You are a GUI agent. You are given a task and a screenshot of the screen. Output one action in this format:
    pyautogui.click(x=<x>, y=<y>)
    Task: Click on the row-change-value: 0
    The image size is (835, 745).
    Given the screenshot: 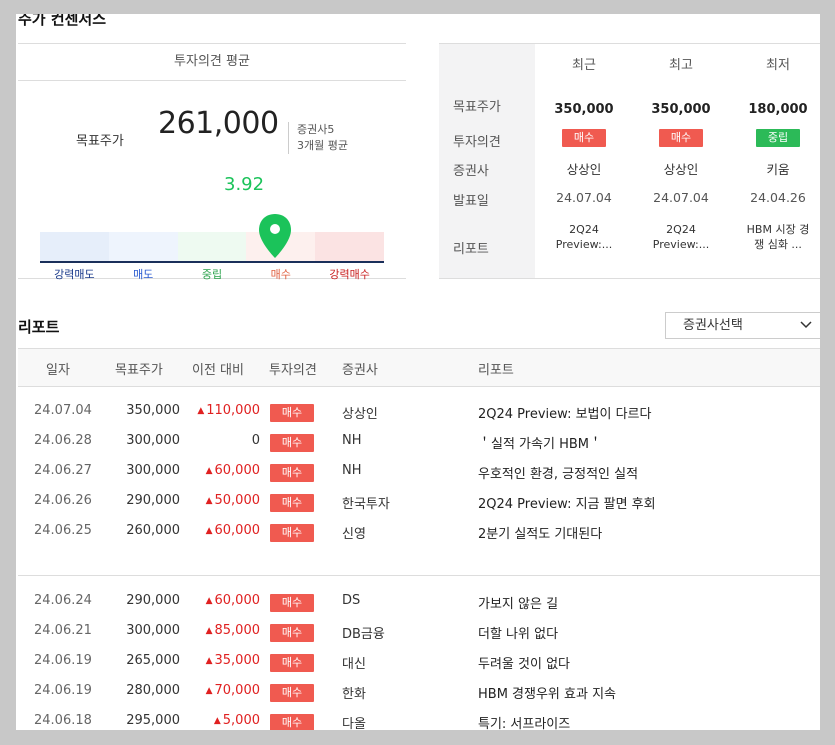 What is the action you would take?
    pyautogui.click(x=255, y=440)
    